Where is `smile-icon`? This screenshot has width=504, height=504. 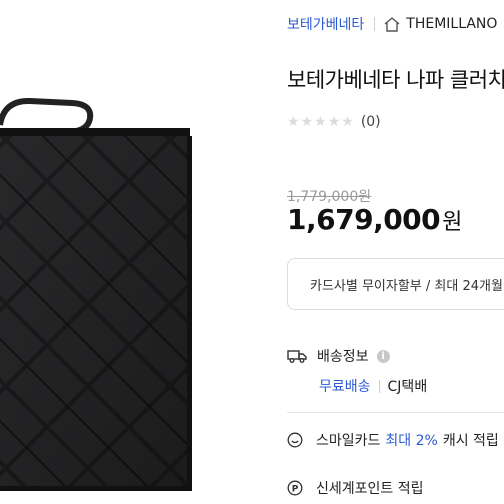 smile-icon is located at coordinates (295, 440).